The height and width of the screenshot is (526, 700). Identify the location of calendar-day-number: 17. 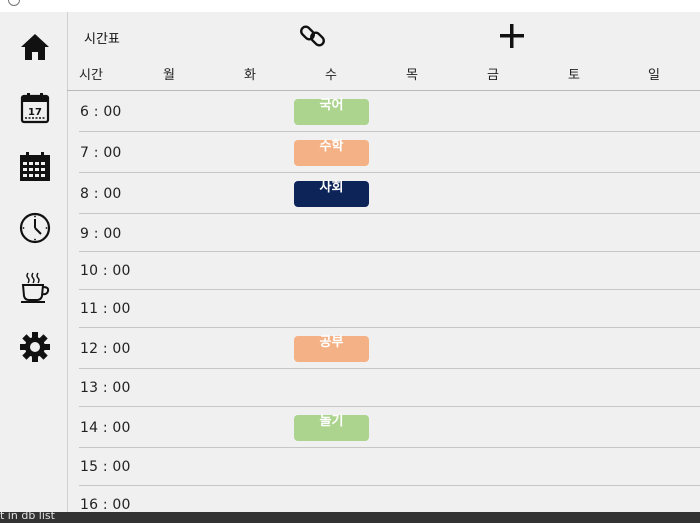
(35, 112).